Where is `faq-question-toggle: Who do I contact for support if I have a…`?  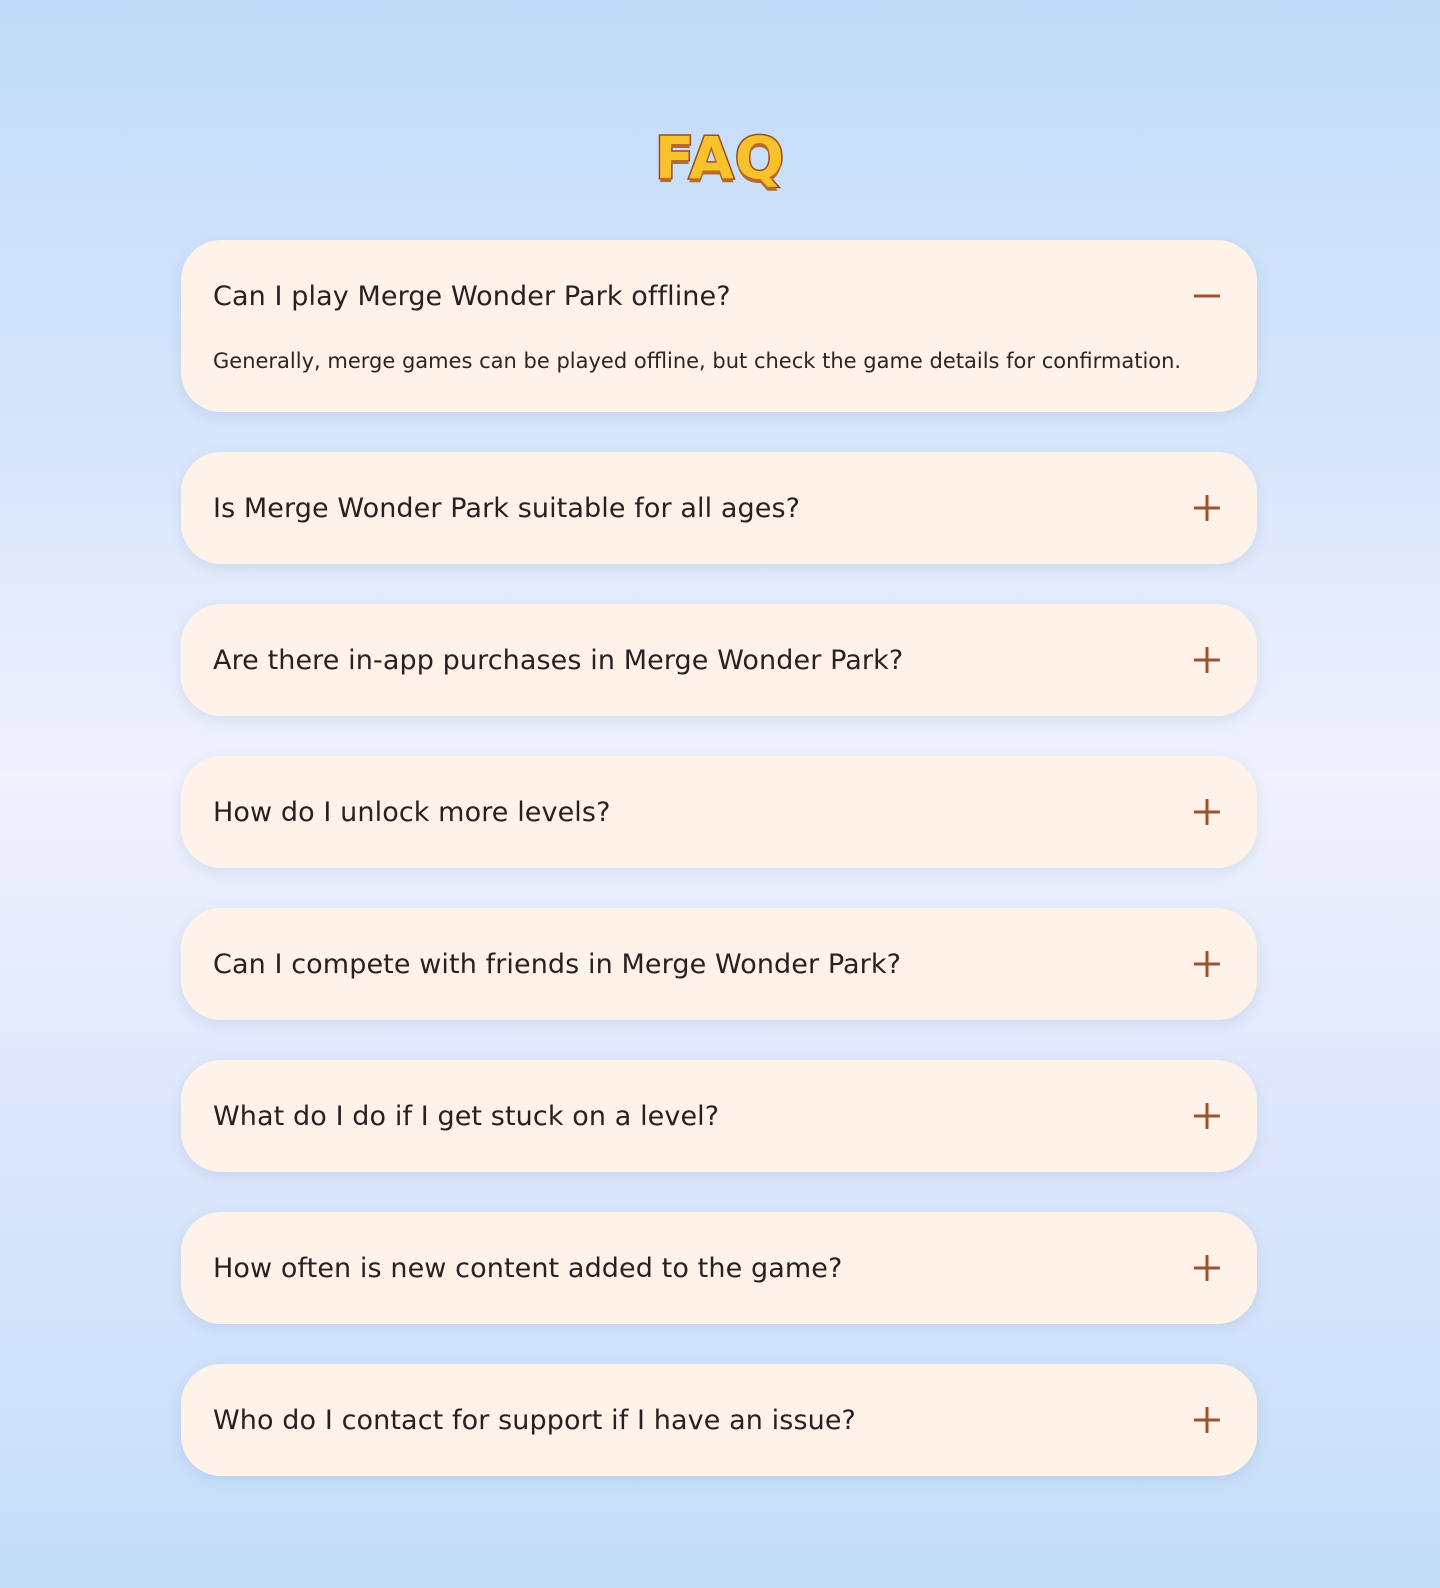 faq-question-toggle: Who do I contact for support if I have a… is located at coordinates (718, 1420).